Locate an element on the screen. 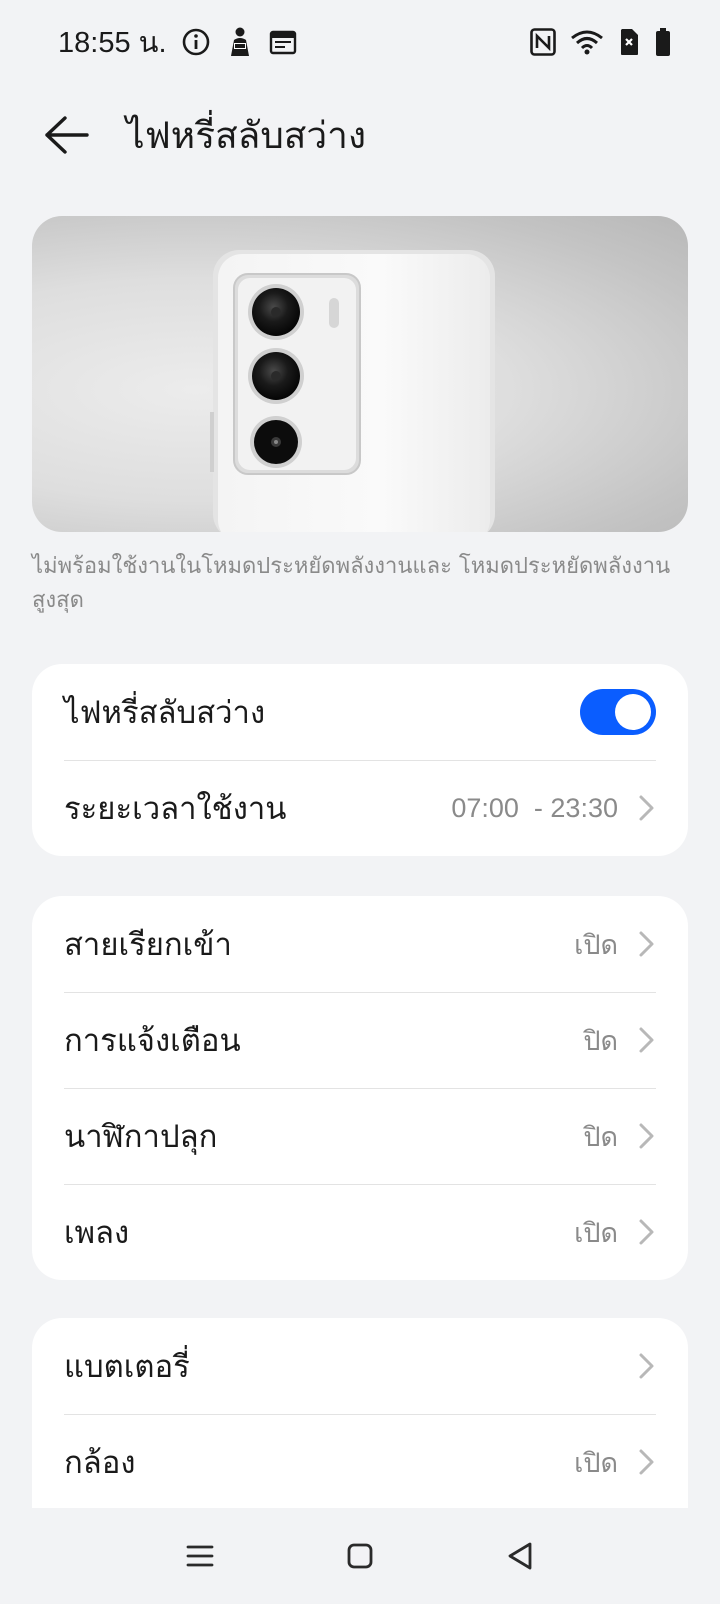  list-item-incoming-call: สายเรียกเข้า เปิด is located at coordinates (360, 944).